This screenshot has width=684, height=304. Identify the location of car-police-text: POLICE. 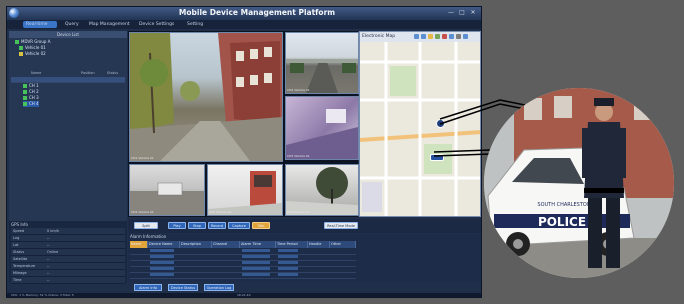
(562, 222).